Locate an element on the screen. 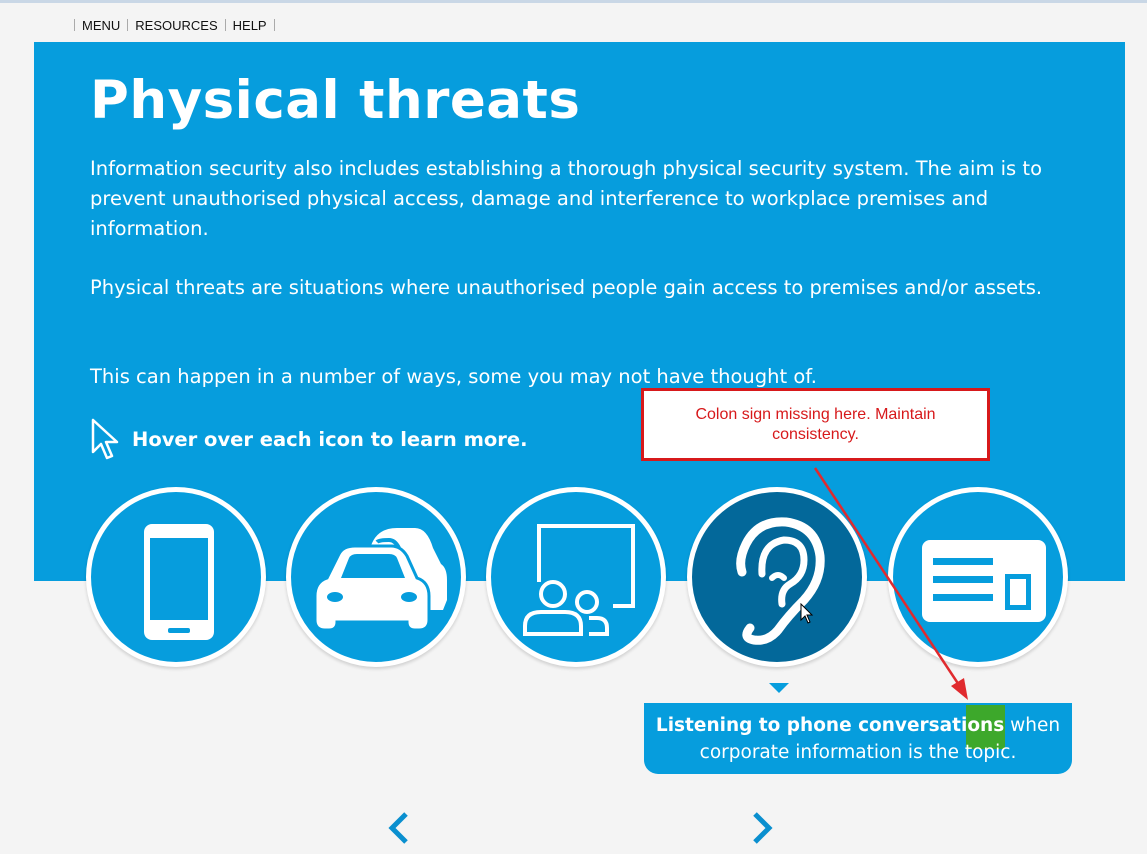 This screenshot has width=1147, height=854. hover-instruction: Hover over each icon to learn more. is located at coordinates (330, 439).